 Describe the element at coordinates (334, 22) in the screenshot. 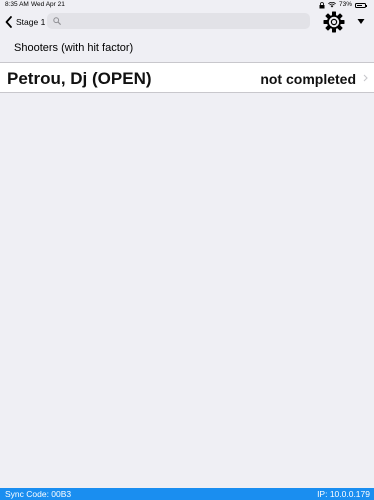

I see `gear-icon` at that location.